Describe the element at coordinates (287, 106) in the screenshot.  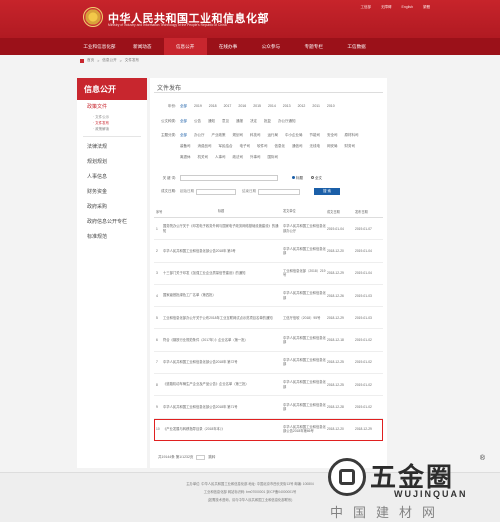
I see `filter-option: 2013` at that location.